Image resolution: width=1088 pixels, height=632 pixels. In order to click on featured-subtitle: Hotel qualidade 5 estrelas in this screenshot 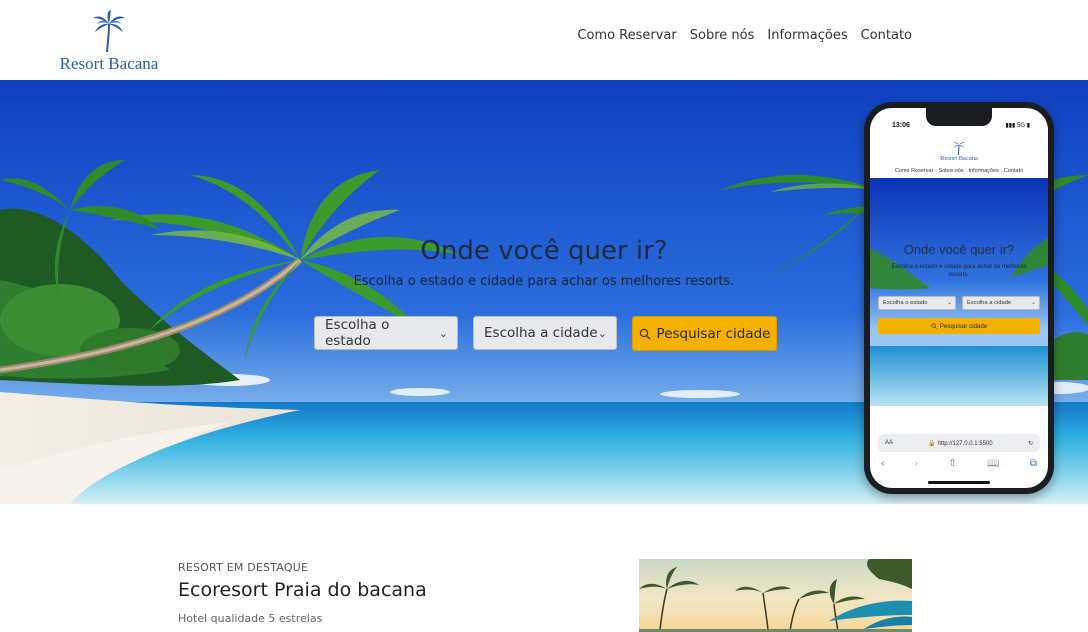, I will do `click(250, 618)`.